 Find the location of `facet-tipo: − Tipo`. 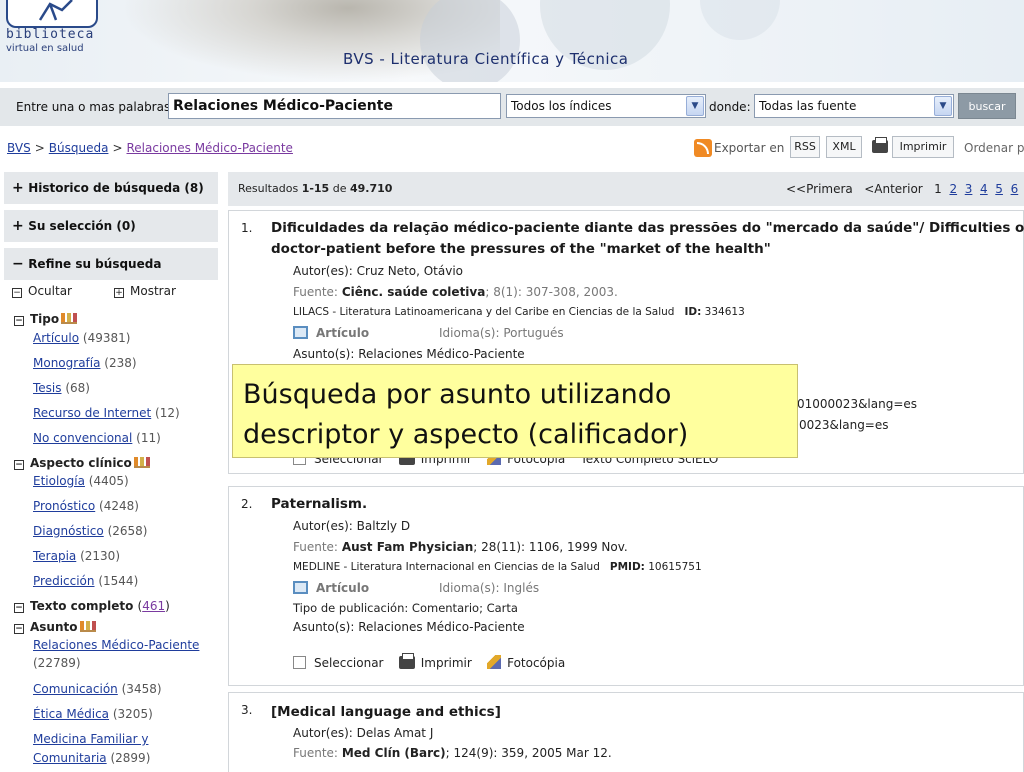

facet-tipo: − Tipo is located at coordinates (46, 319).